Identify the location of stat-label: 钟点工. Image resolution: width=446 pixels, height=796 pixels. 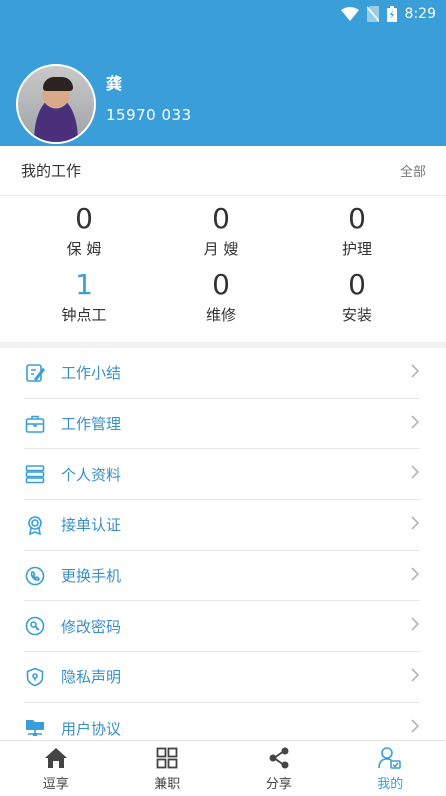
(84, 315).